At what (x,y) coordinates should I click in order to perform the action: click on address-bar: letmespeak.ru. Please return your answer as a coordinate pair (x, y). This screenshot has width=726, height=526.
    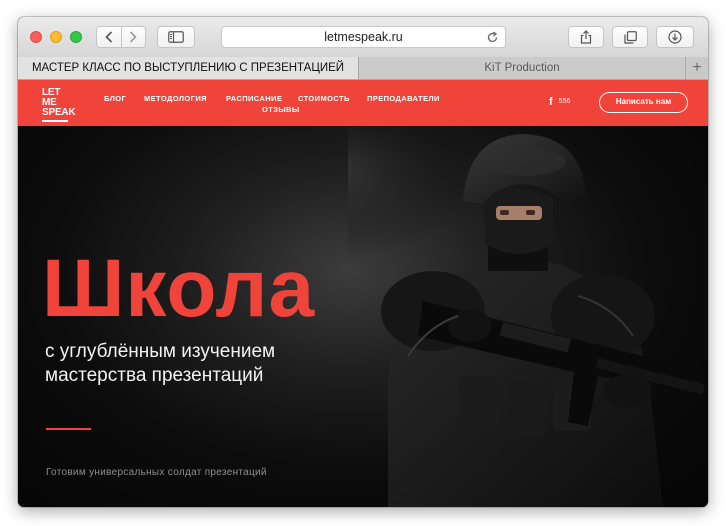
    Looking at the image, I should click on (363, 37).